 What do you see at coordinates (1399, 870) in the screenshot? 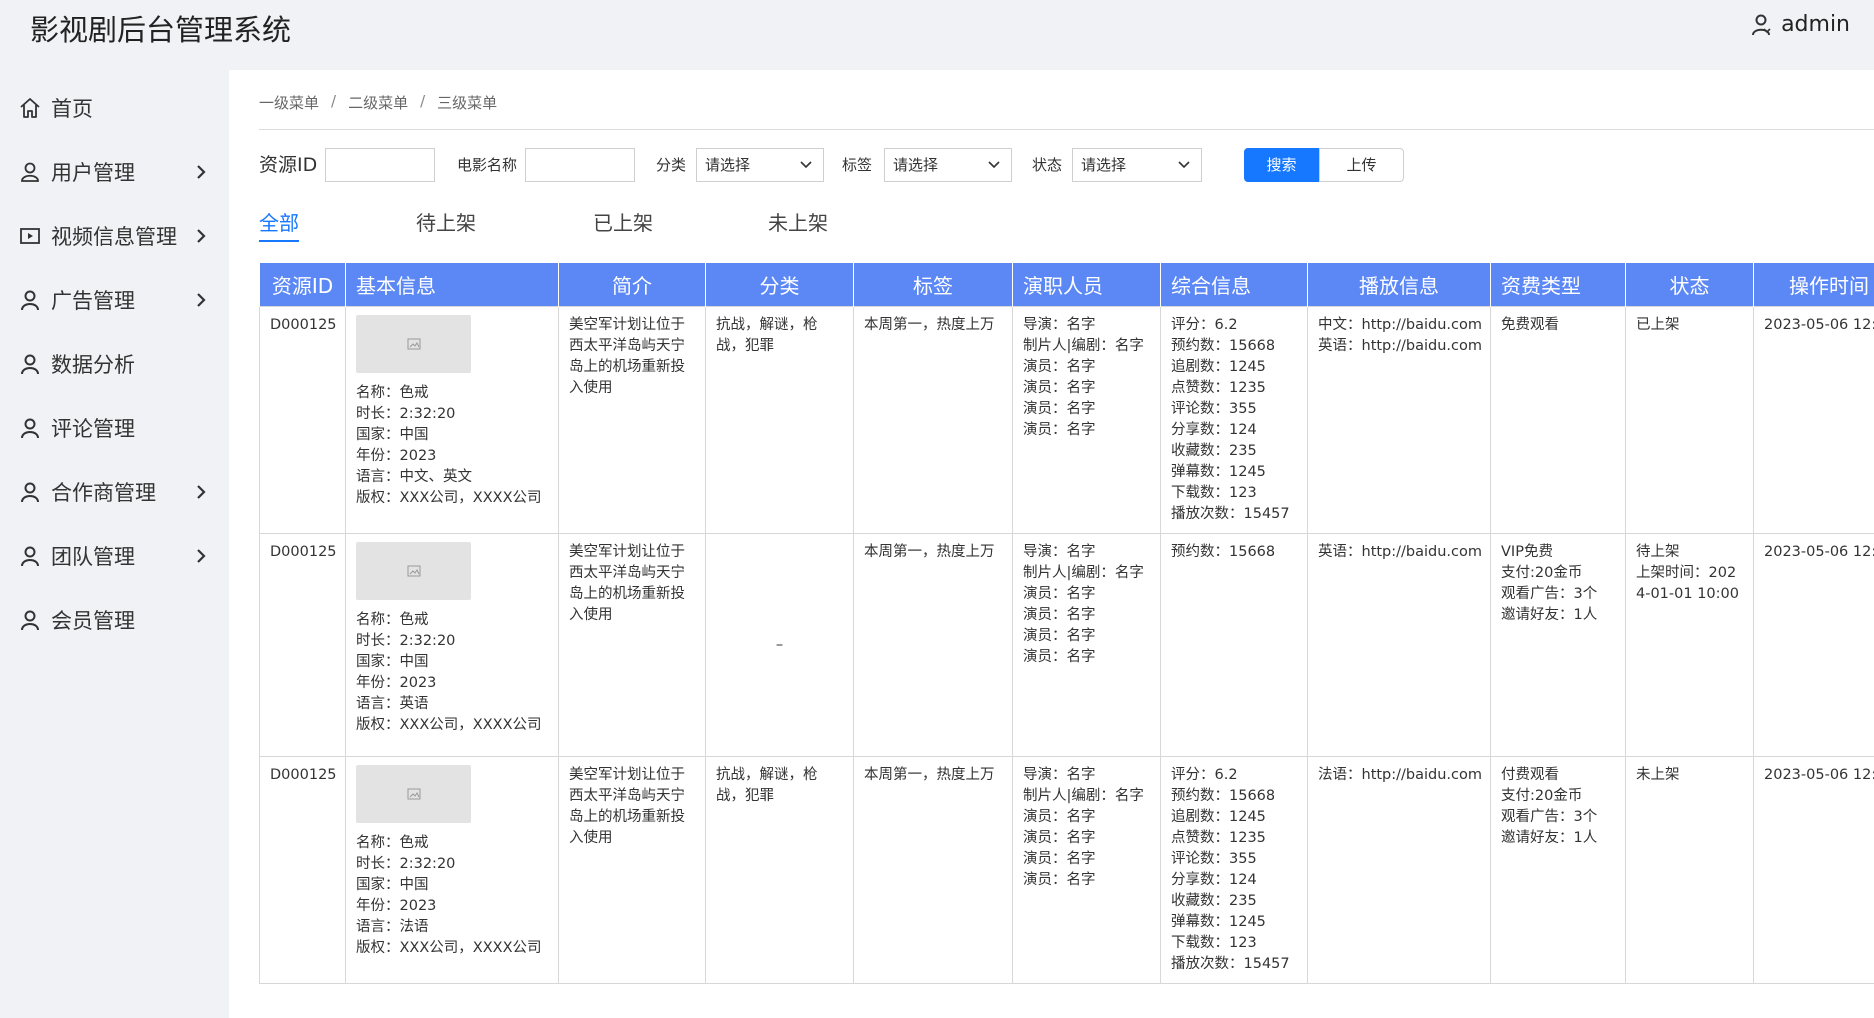
I see `cell-play: 法语：http://baidu.com` at bounding box center [1399, 870].